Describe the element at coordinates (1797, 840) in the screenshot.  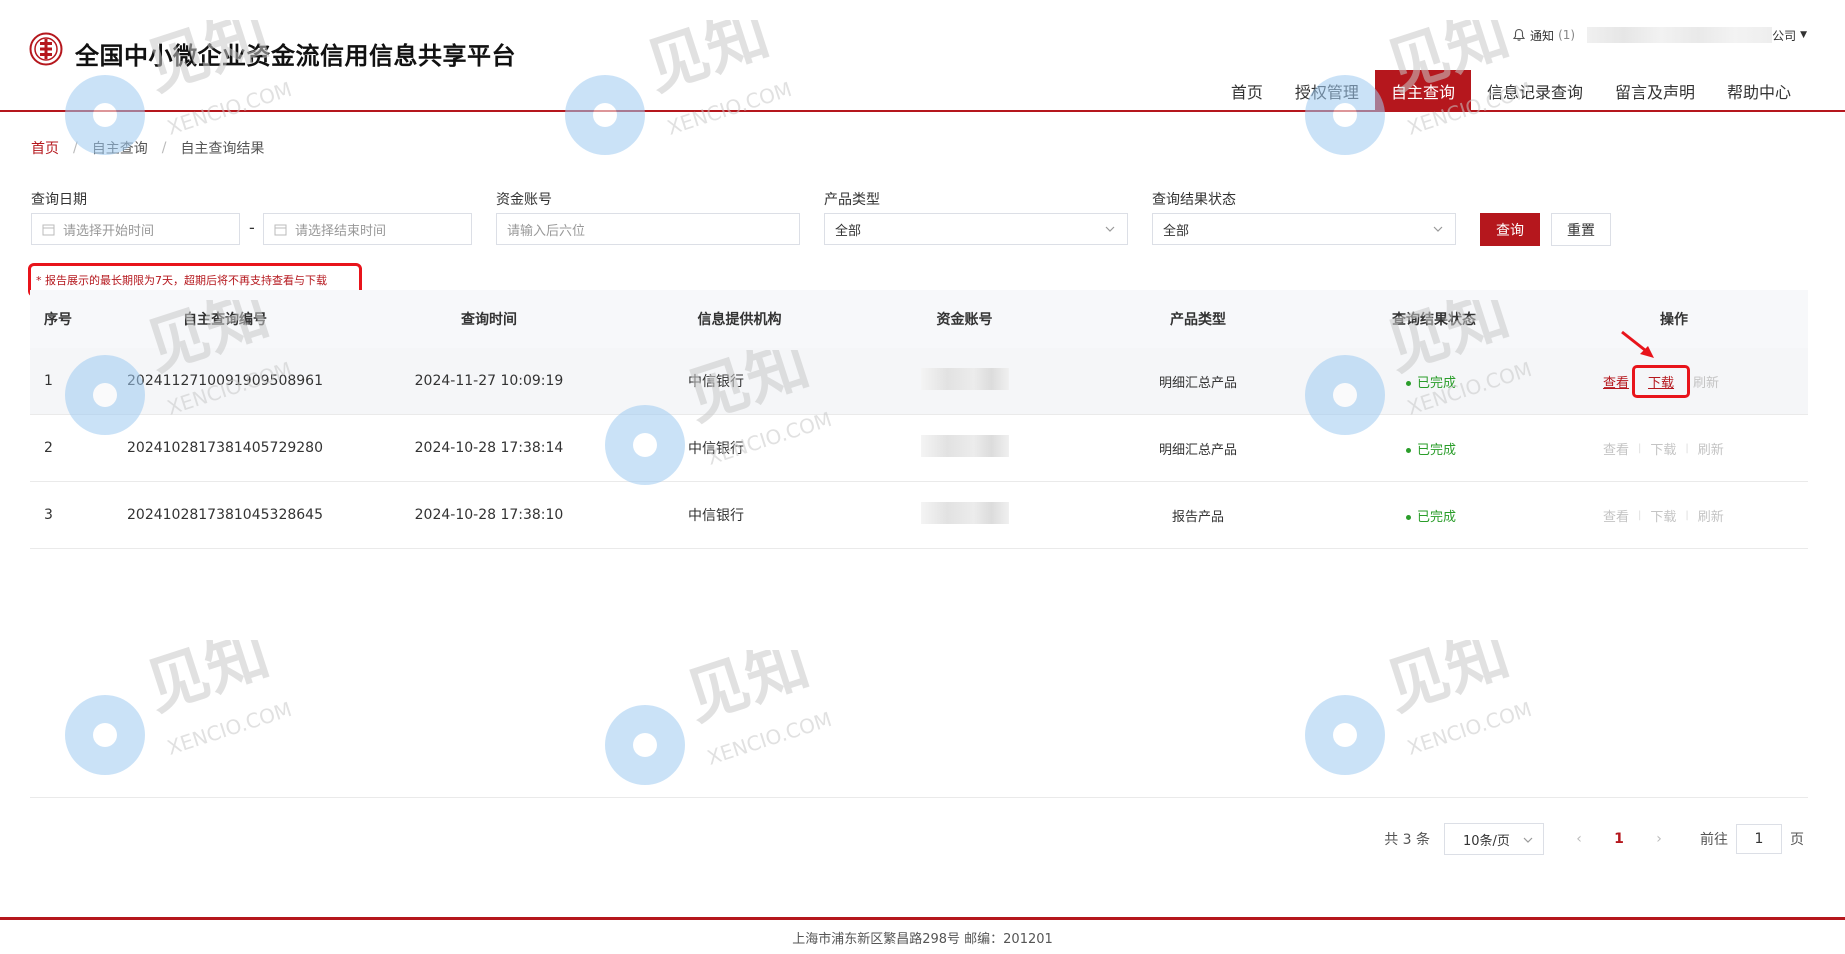
I see `page-unit: 页` at that location.